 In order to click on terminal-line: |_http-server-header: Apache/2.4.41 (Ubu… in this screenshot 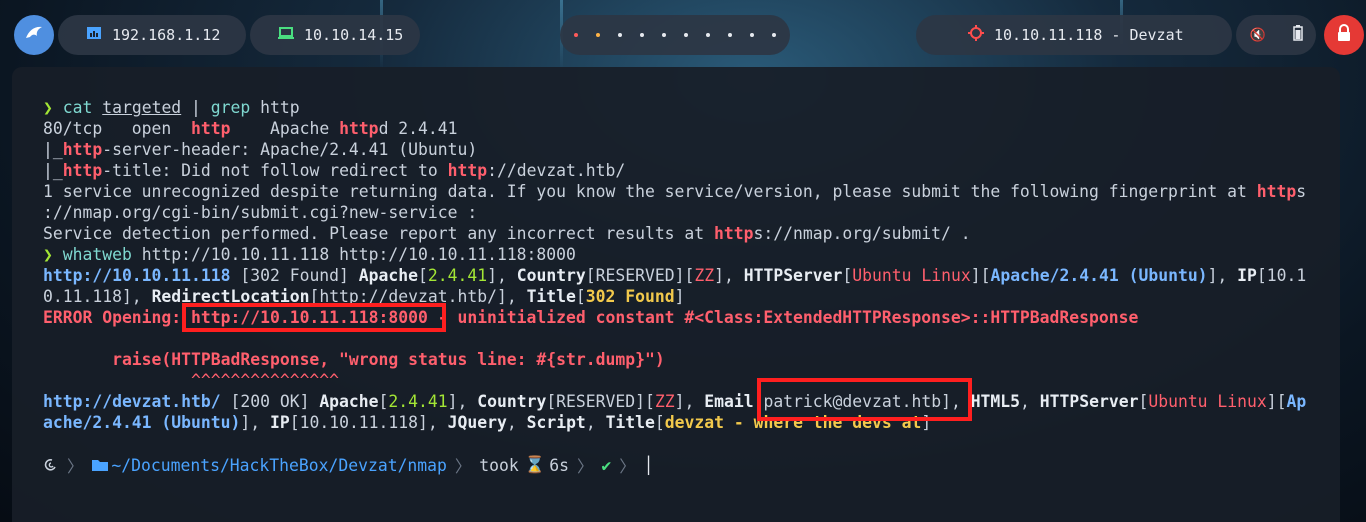, I will do `click(688, 149)`.